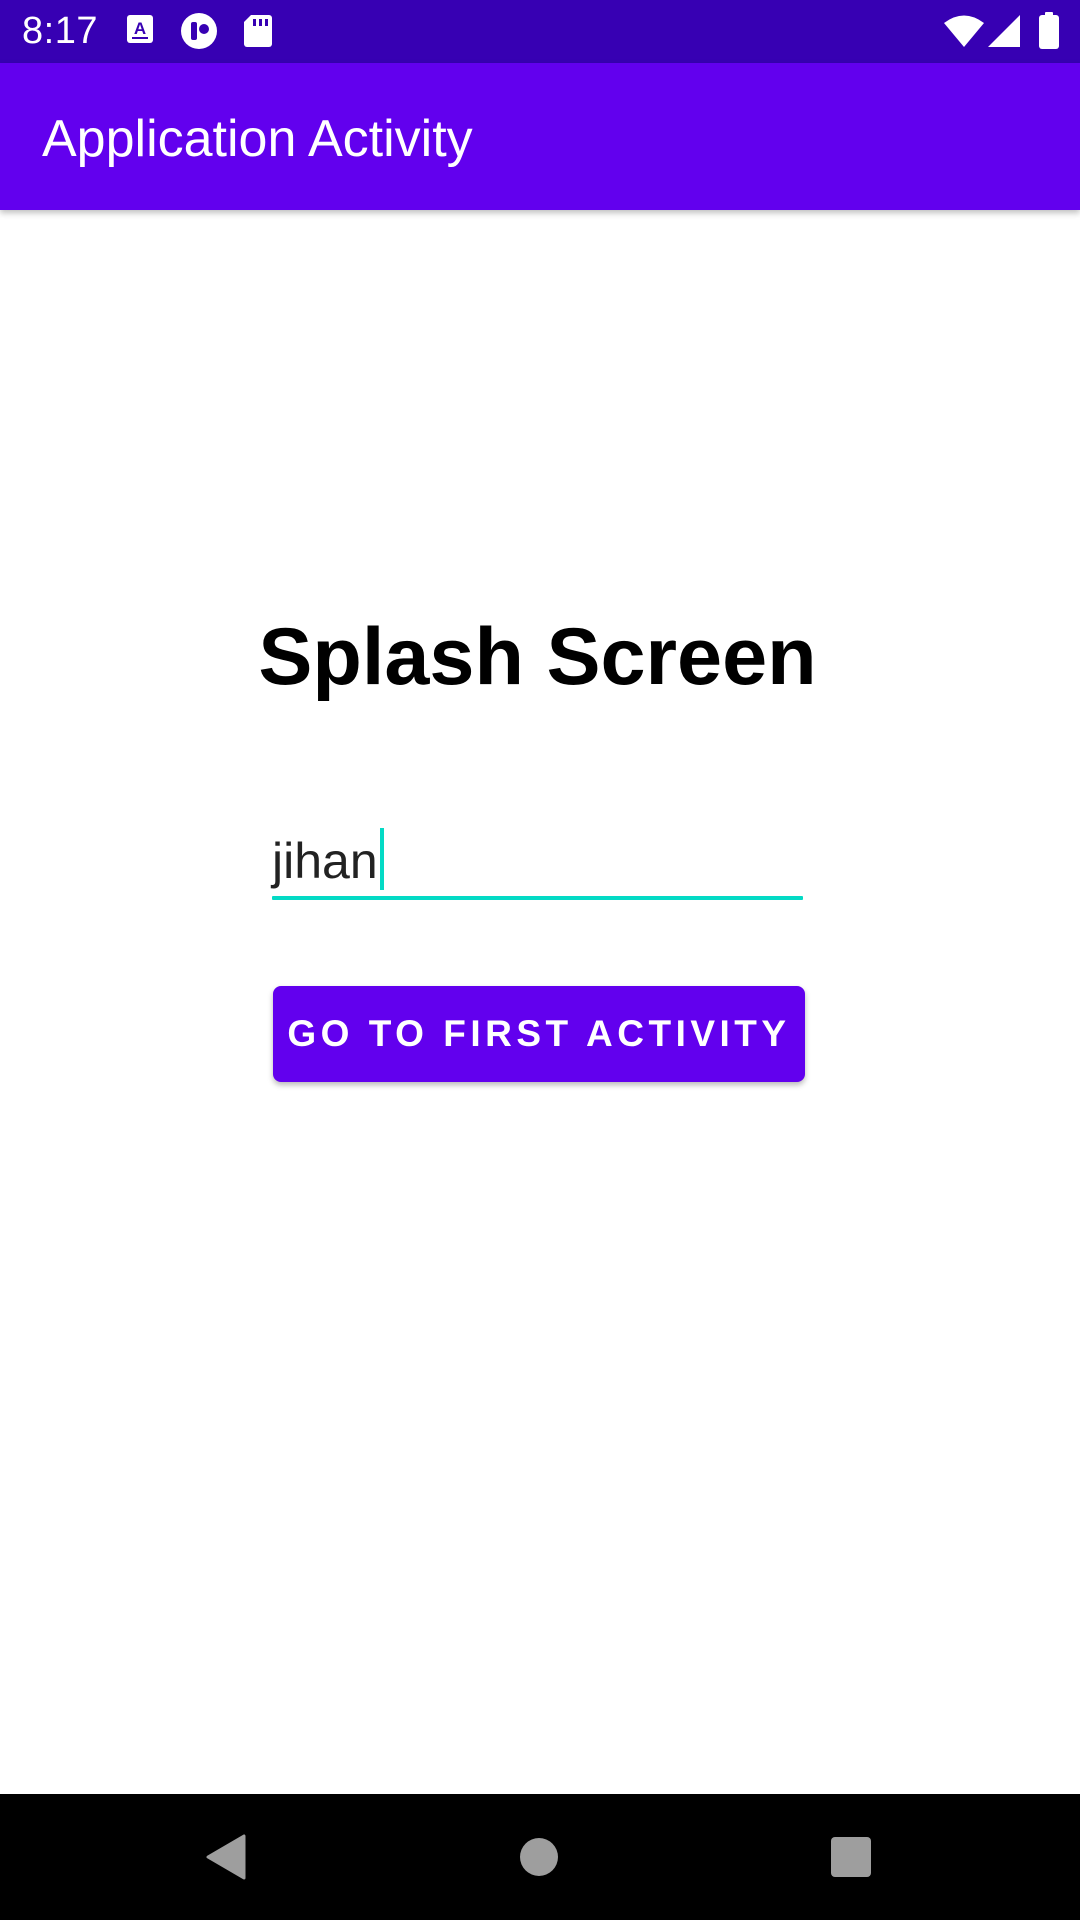 The image size is (1080, 1920). I want to click on svg-text: A, so click(140, 28).